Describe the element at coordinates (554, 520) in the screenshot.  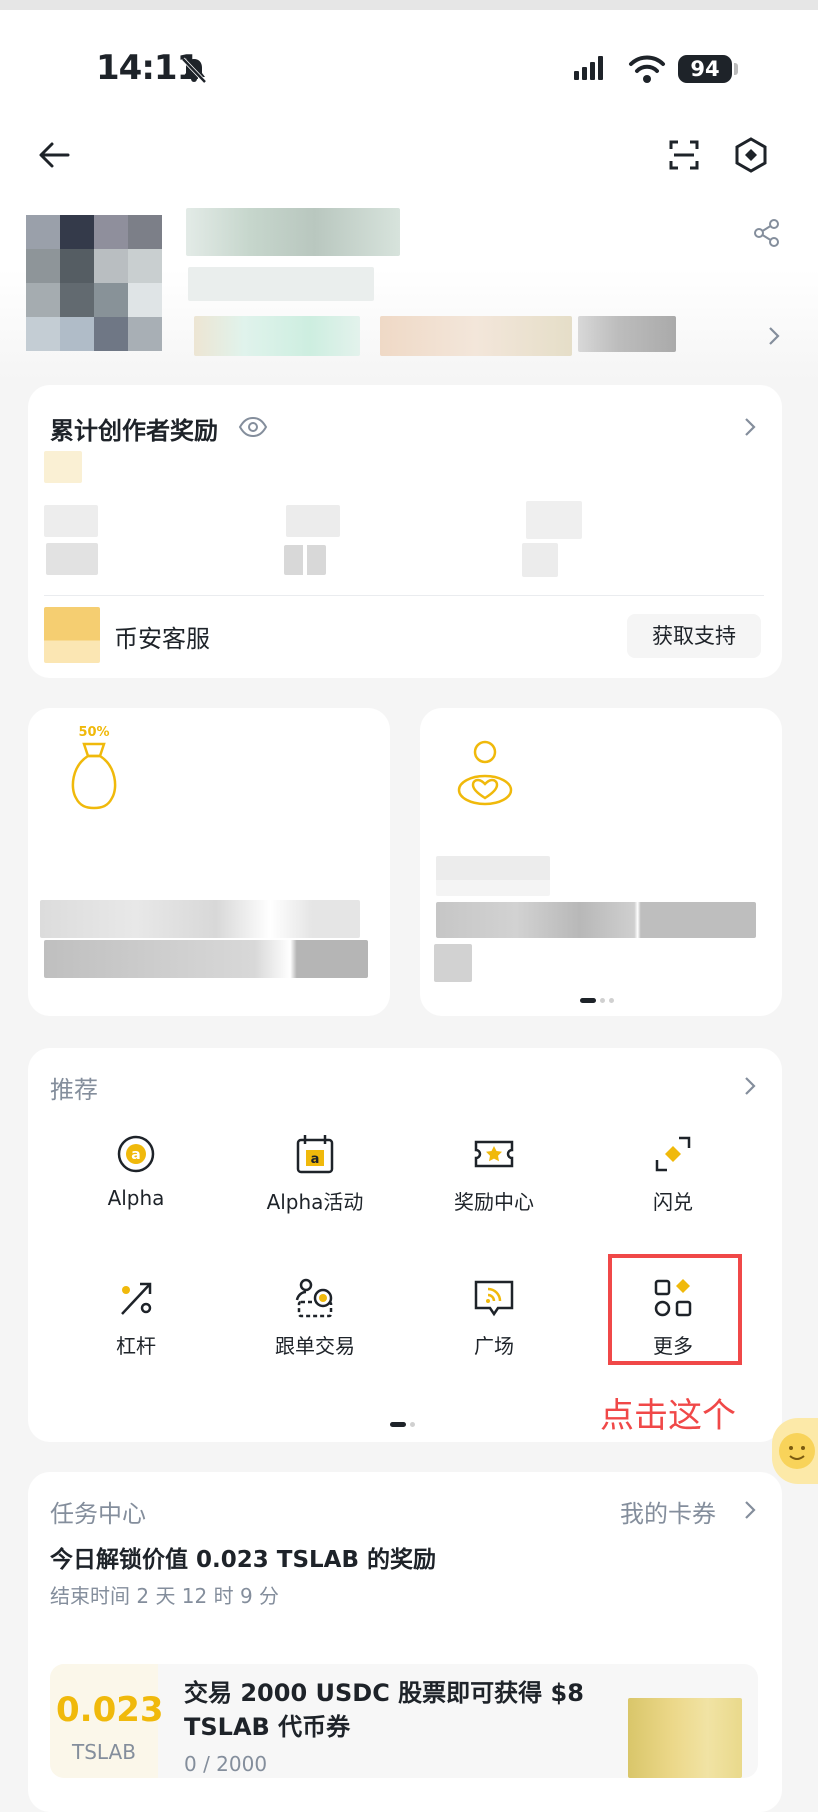
I see `stat-3-blurred` at that location.